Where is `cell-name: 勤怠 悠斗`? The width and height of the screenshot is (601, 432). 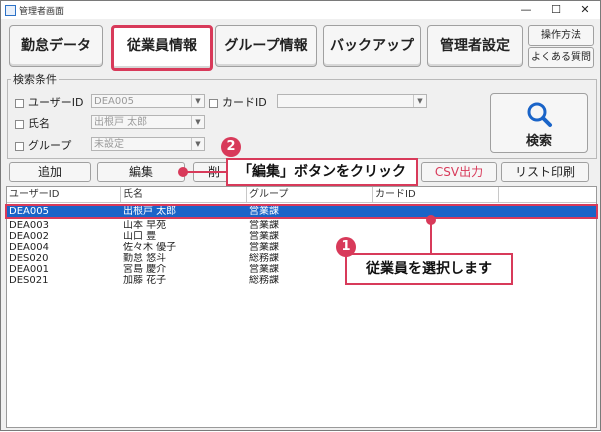
cell-name: 勤怠 悠斗 is located at coordinates (145, 258).